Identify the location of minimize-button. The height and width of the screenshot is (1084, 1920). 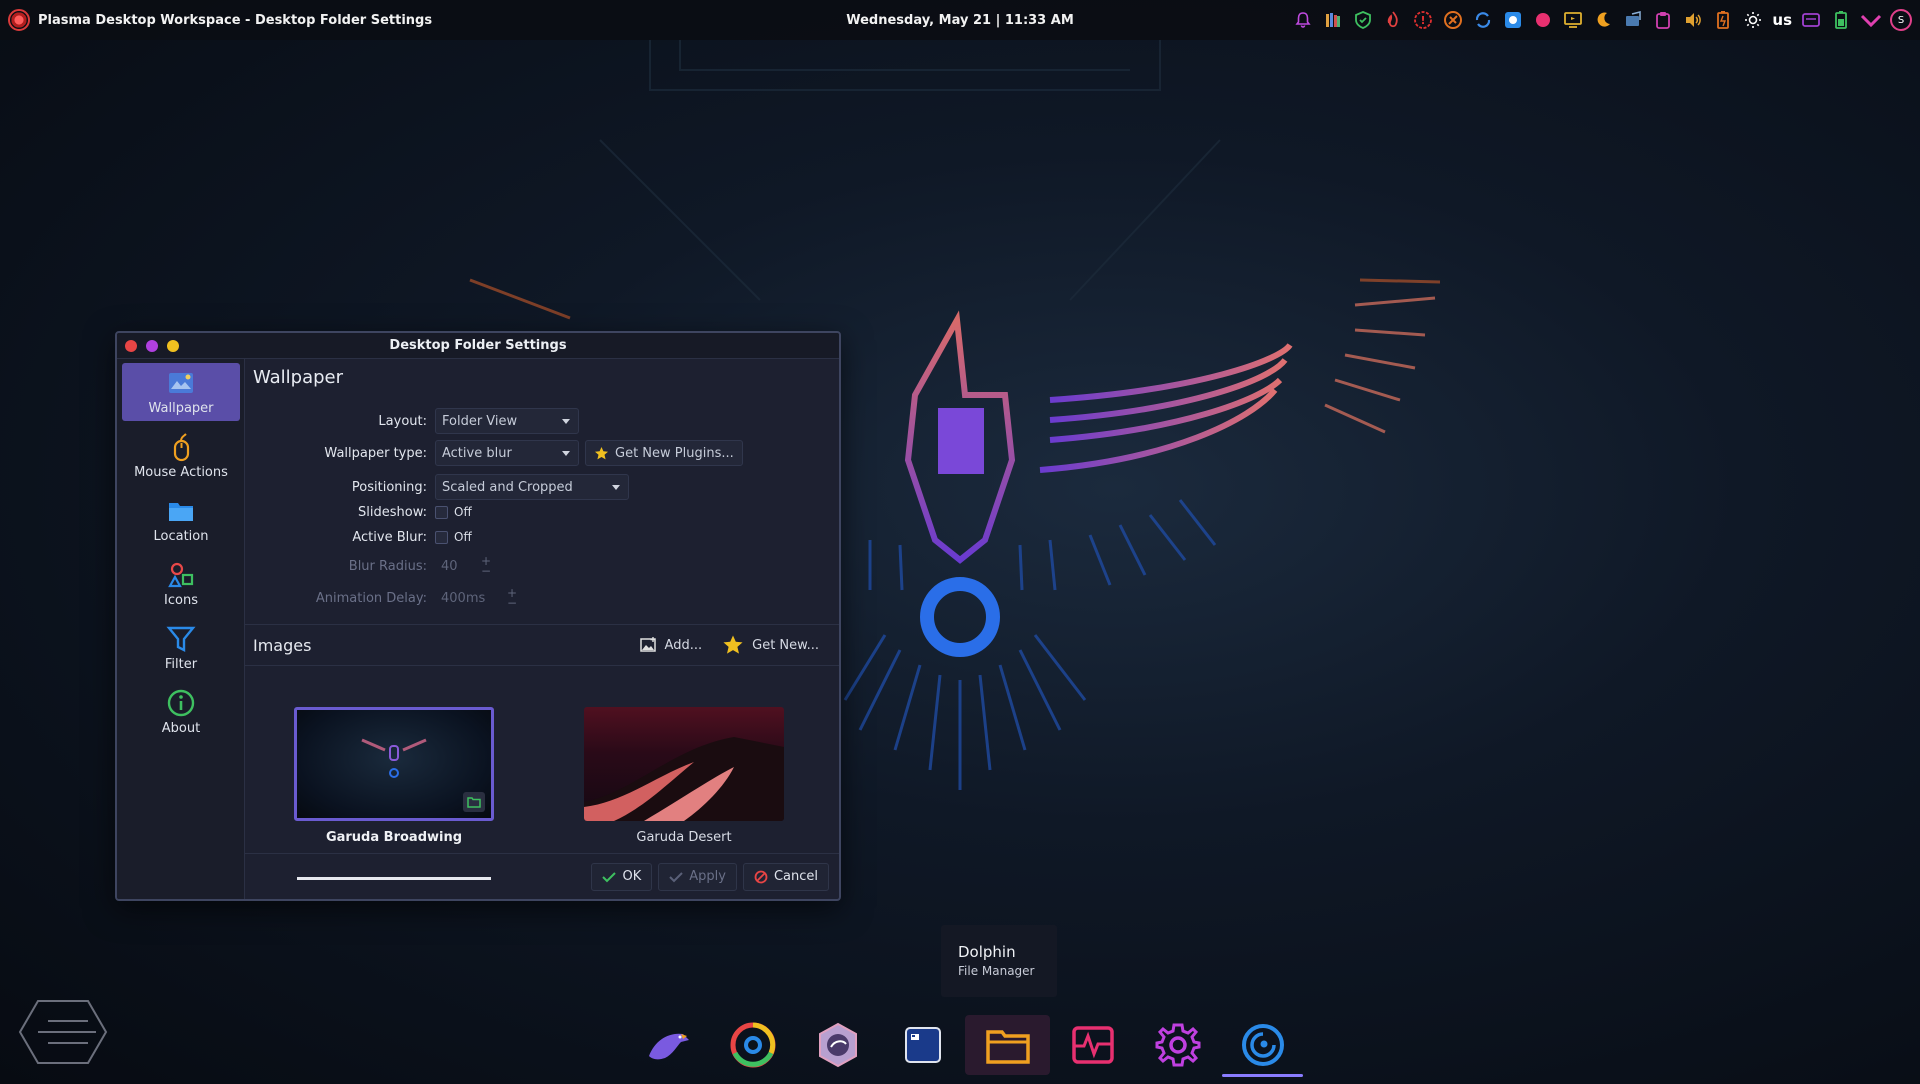
(173, 345).